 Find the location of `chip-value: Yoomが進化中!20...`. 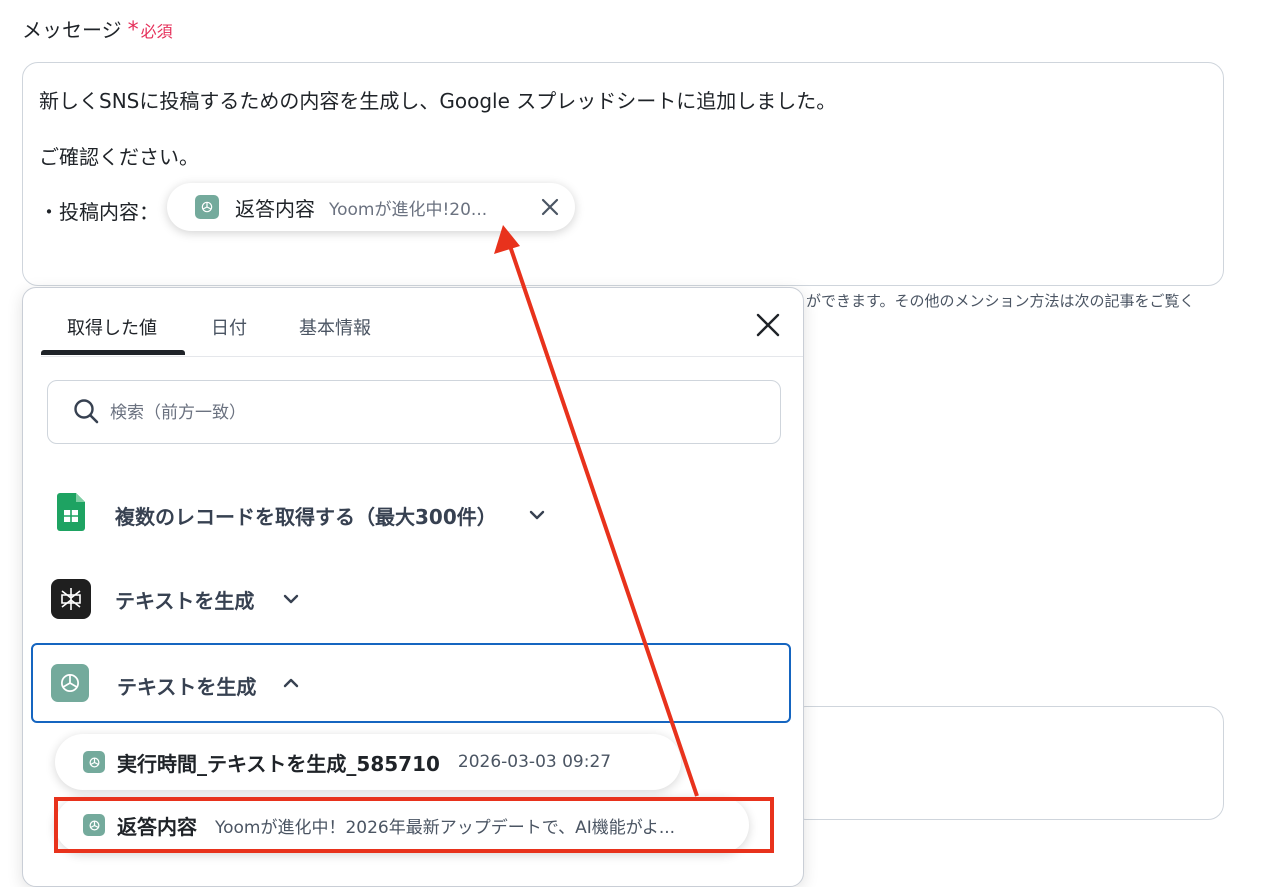

chip-value: Yoomが進化中!20... is located at coordinates (408, 209).